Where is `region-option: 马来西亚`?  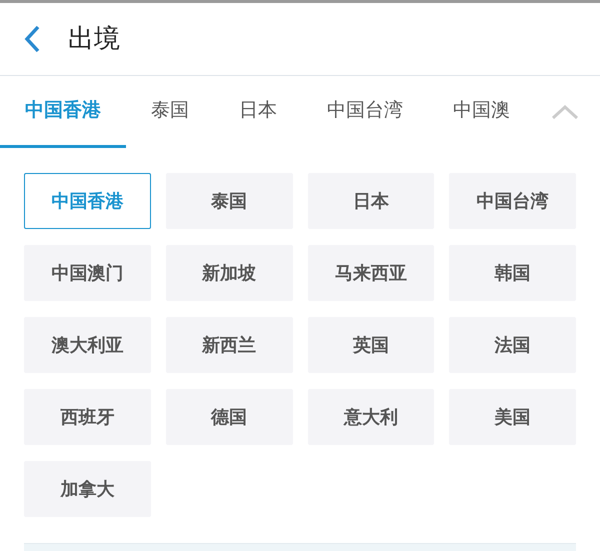
region-option: 马来西亚 is located at coordinates (371, 273).